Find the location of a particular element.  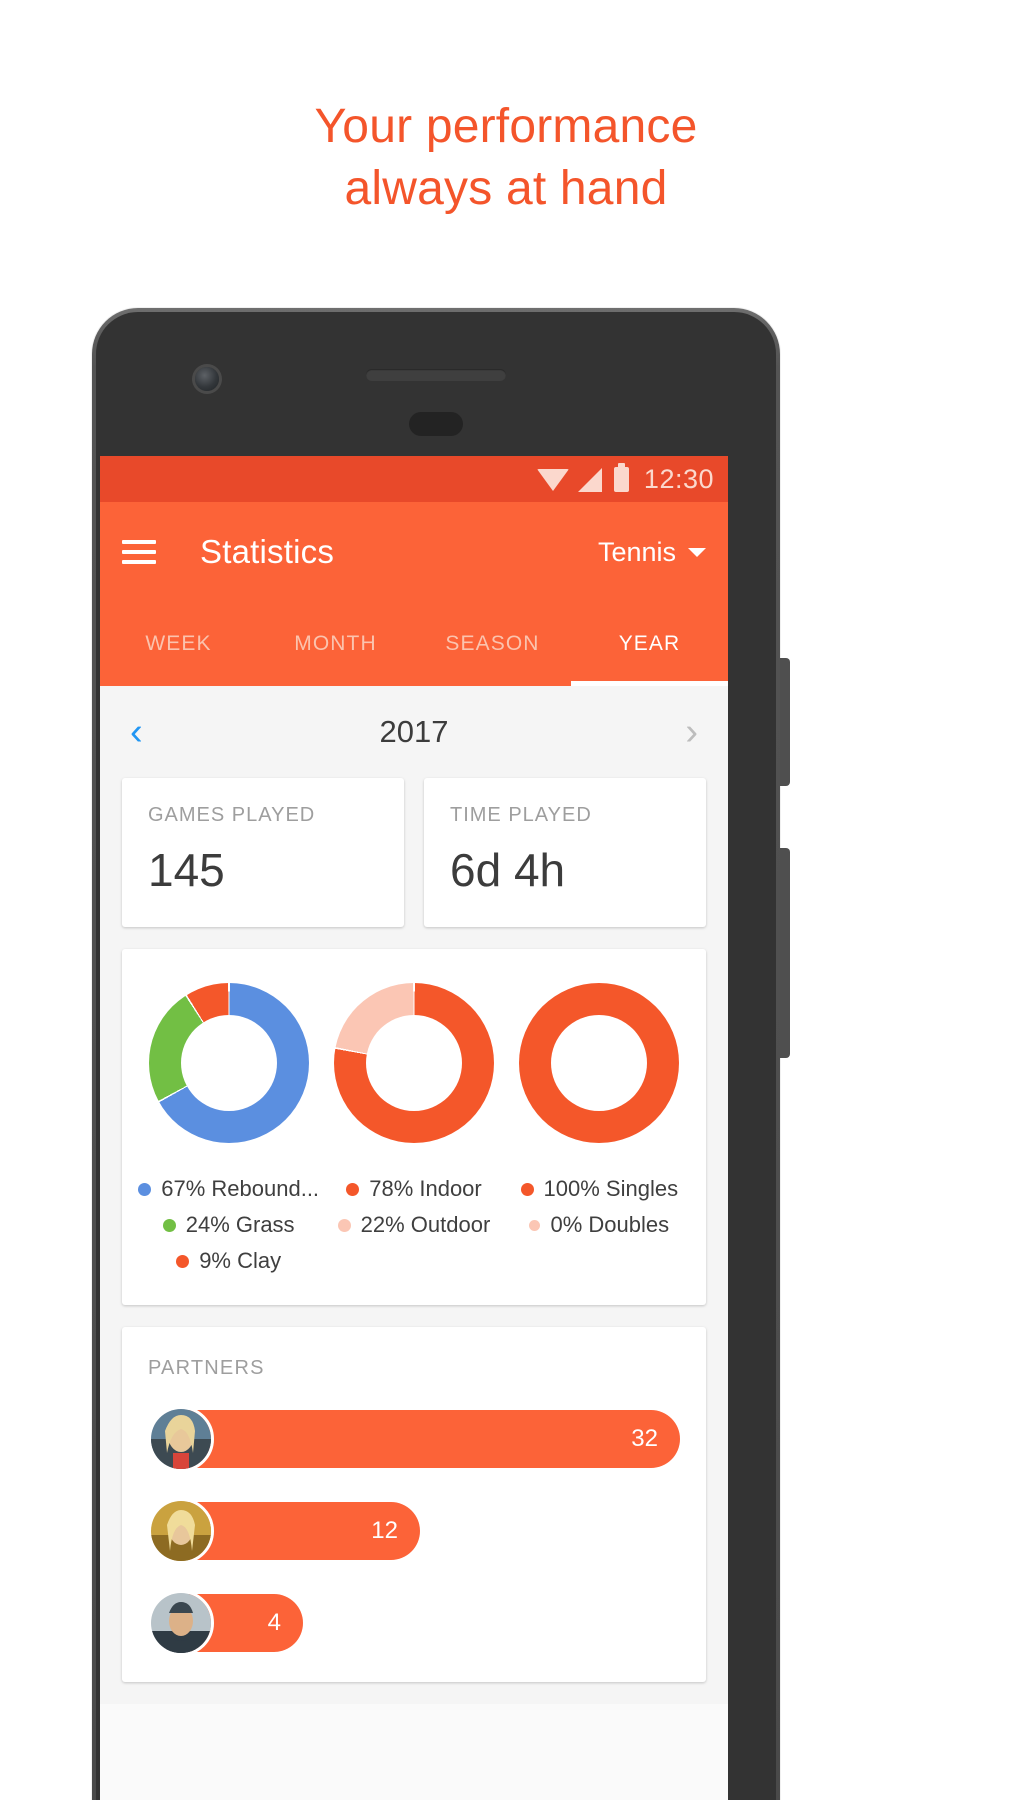

wifi-icon is located at coordinates (552, 480).